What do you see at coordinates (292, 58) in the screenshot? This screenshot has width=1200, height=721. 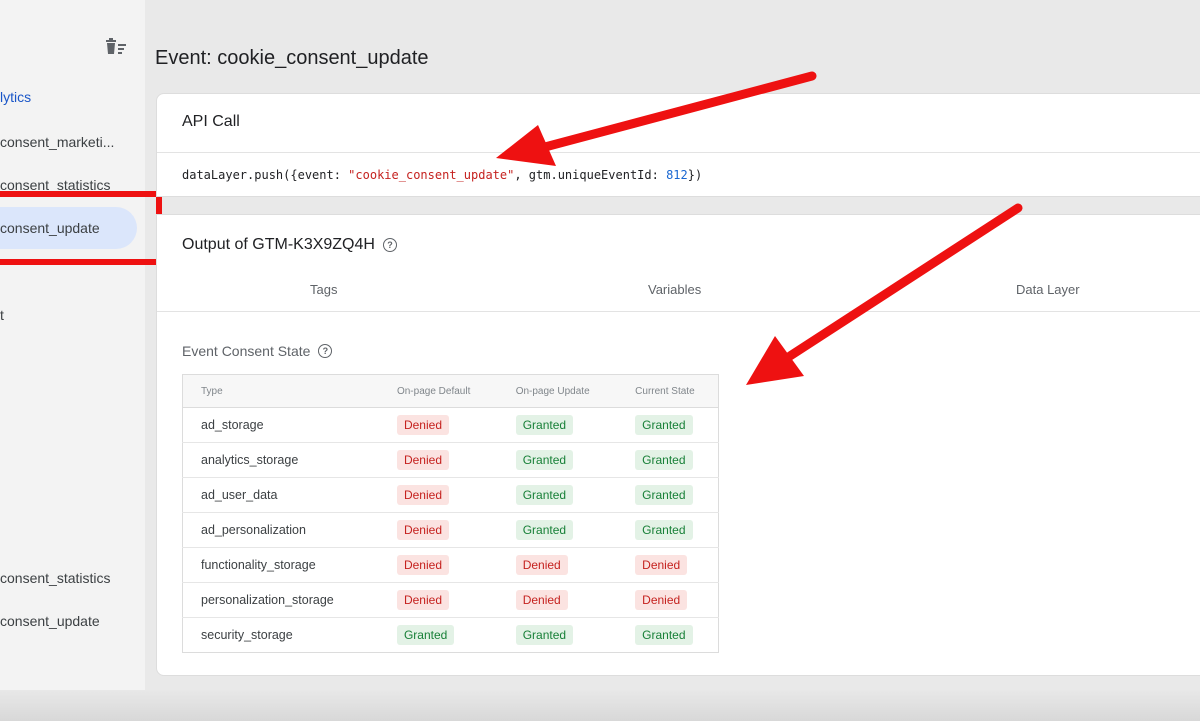 I see `page-title: Event: cookie_consent_update` at bounding box center [292, 58].